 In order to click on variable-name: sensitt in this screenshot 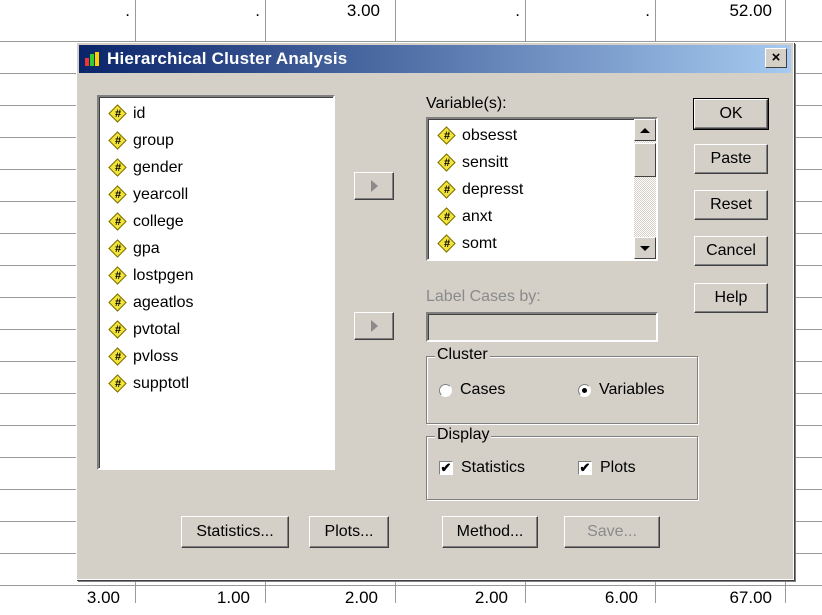, I will do `click(485, 162)`.